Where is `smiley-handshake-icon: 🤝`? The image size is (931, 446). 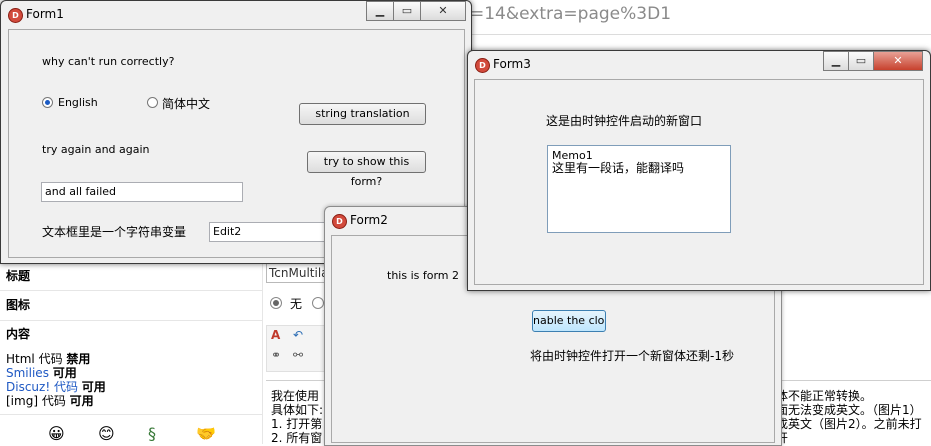 smiley-handshake-icon: 🤝 is located at coordinates (206, 433).